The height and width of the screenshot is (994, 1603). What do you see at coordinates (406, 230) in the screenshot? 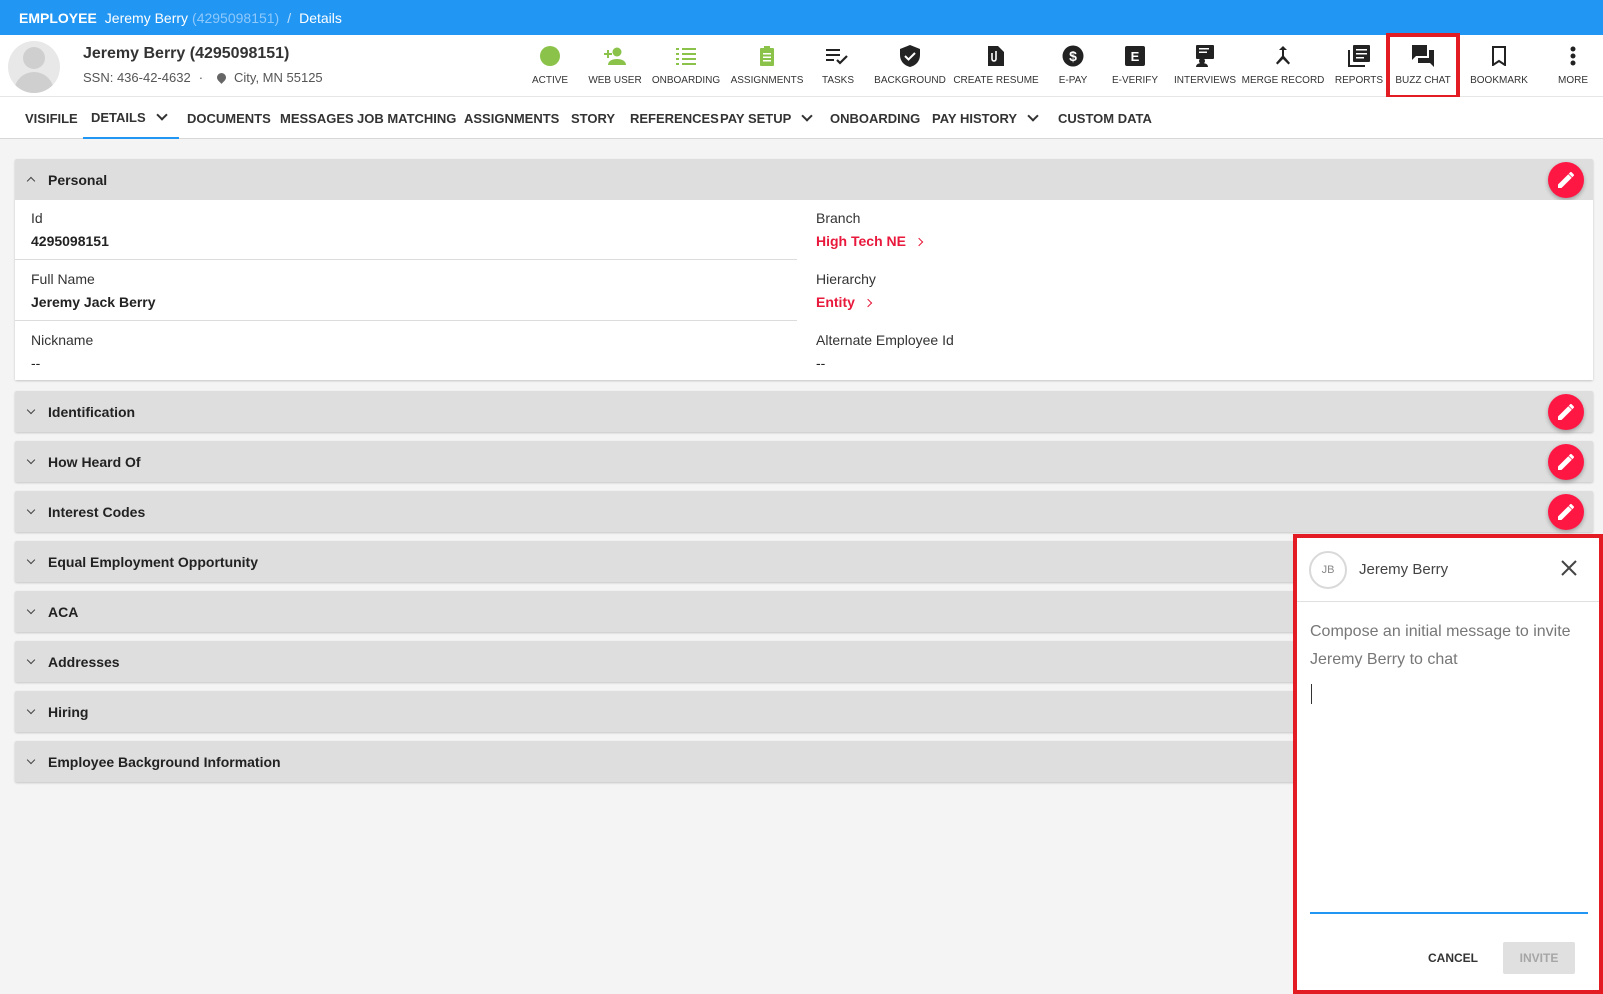
I see `field-id: Id 4295098151` at bounding box center [406, 230].